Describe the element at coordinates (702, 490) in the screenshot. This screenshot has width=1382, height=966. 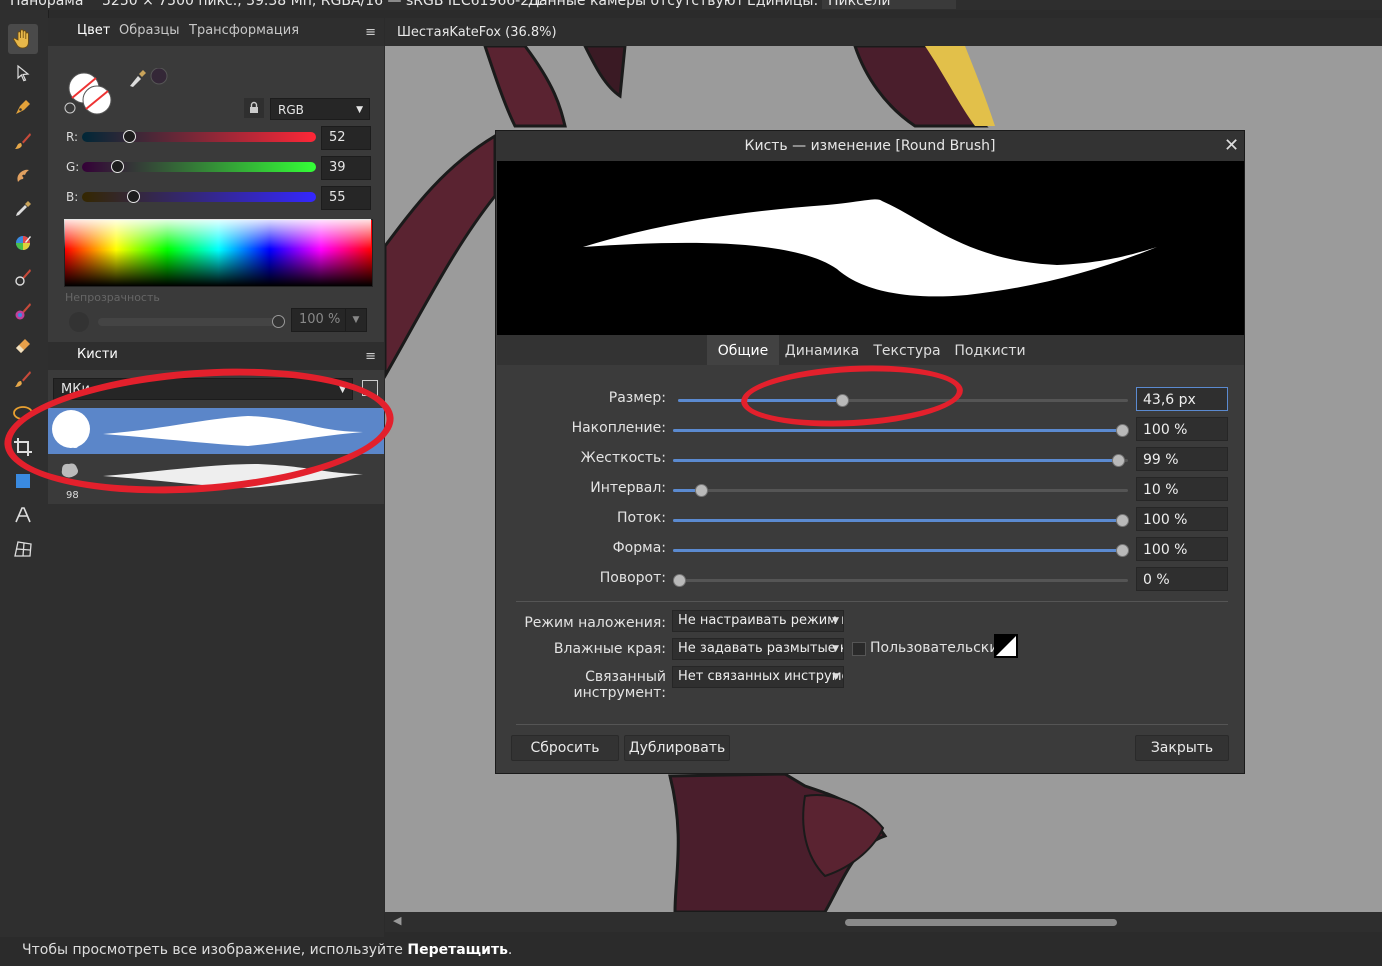
I see `spacing-slider-knob` at that location.